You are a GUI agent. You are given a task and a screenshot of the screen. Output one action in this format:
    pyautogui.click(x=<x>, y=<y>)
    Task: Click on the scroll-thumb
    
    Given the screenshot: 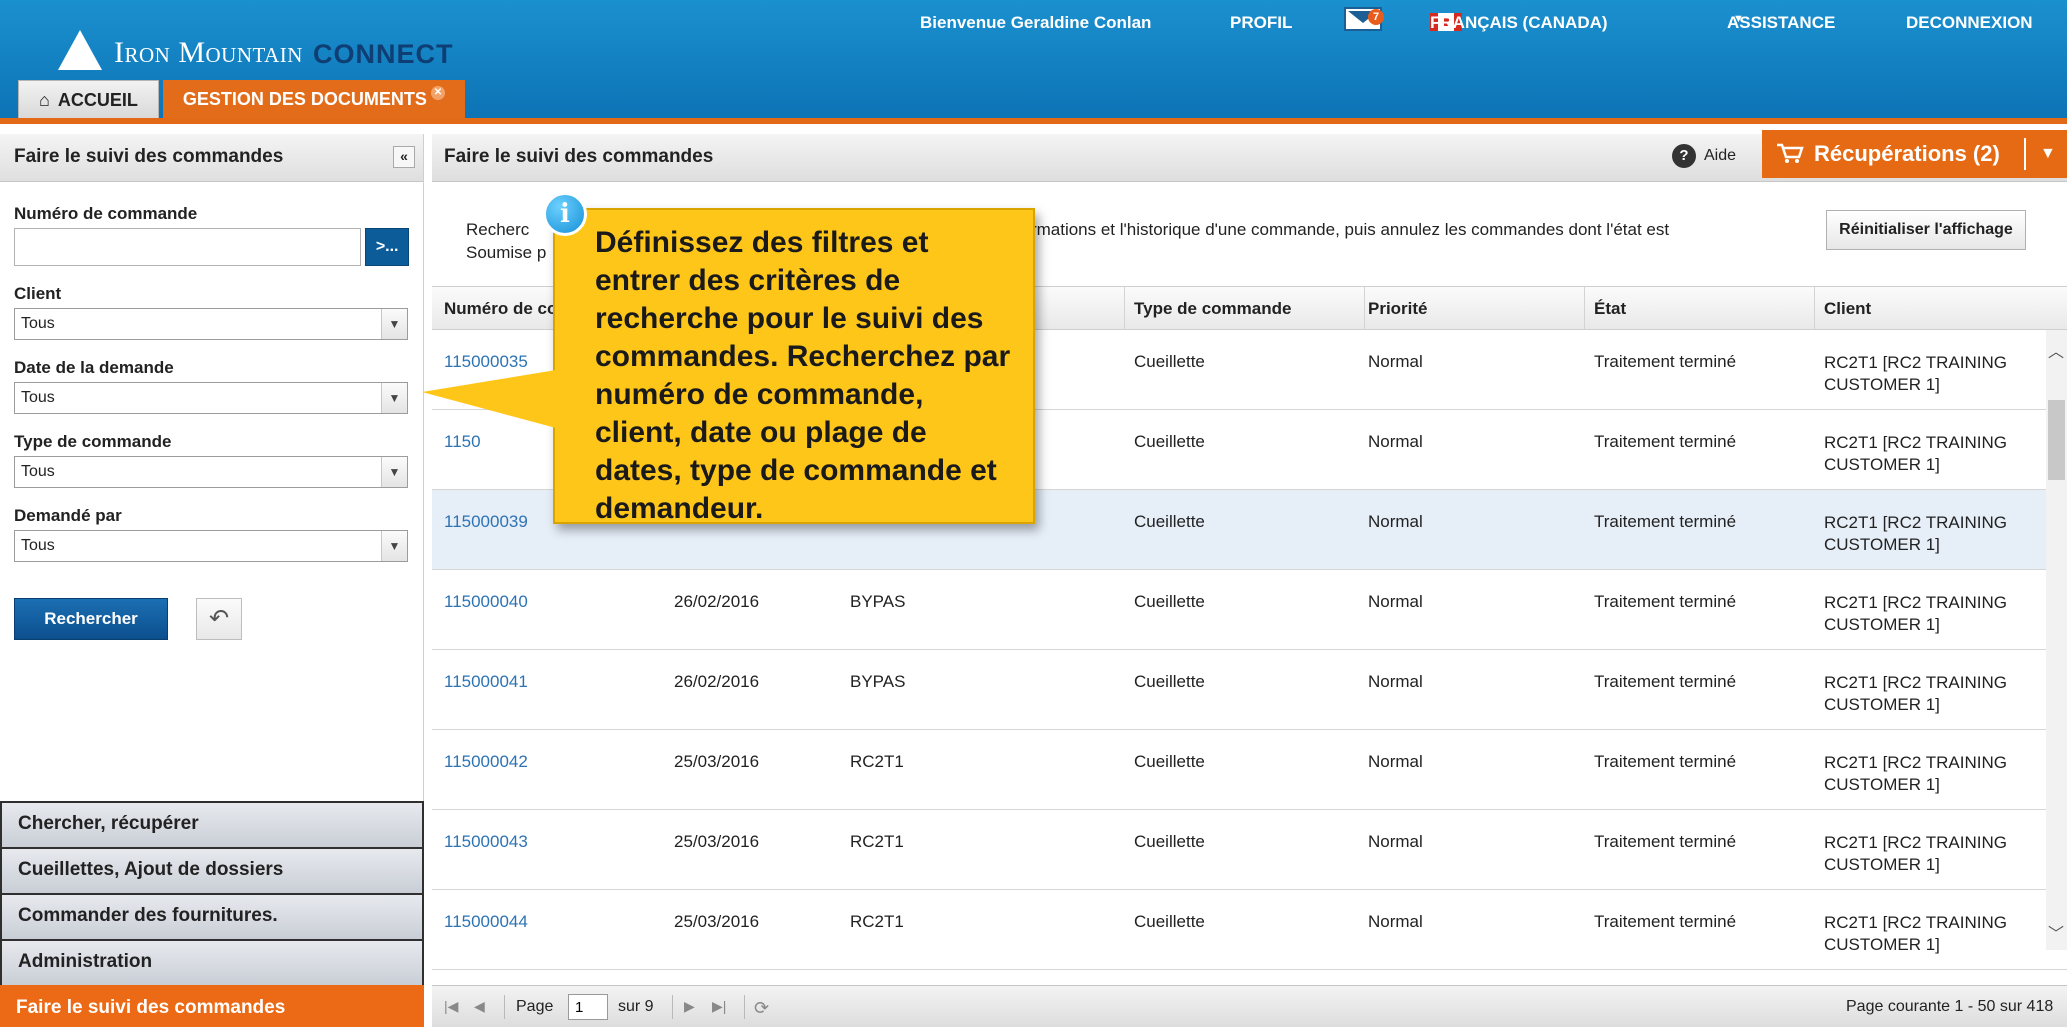 What is the action you would take?
    pyautogui.click(x=2056, y=440)
    